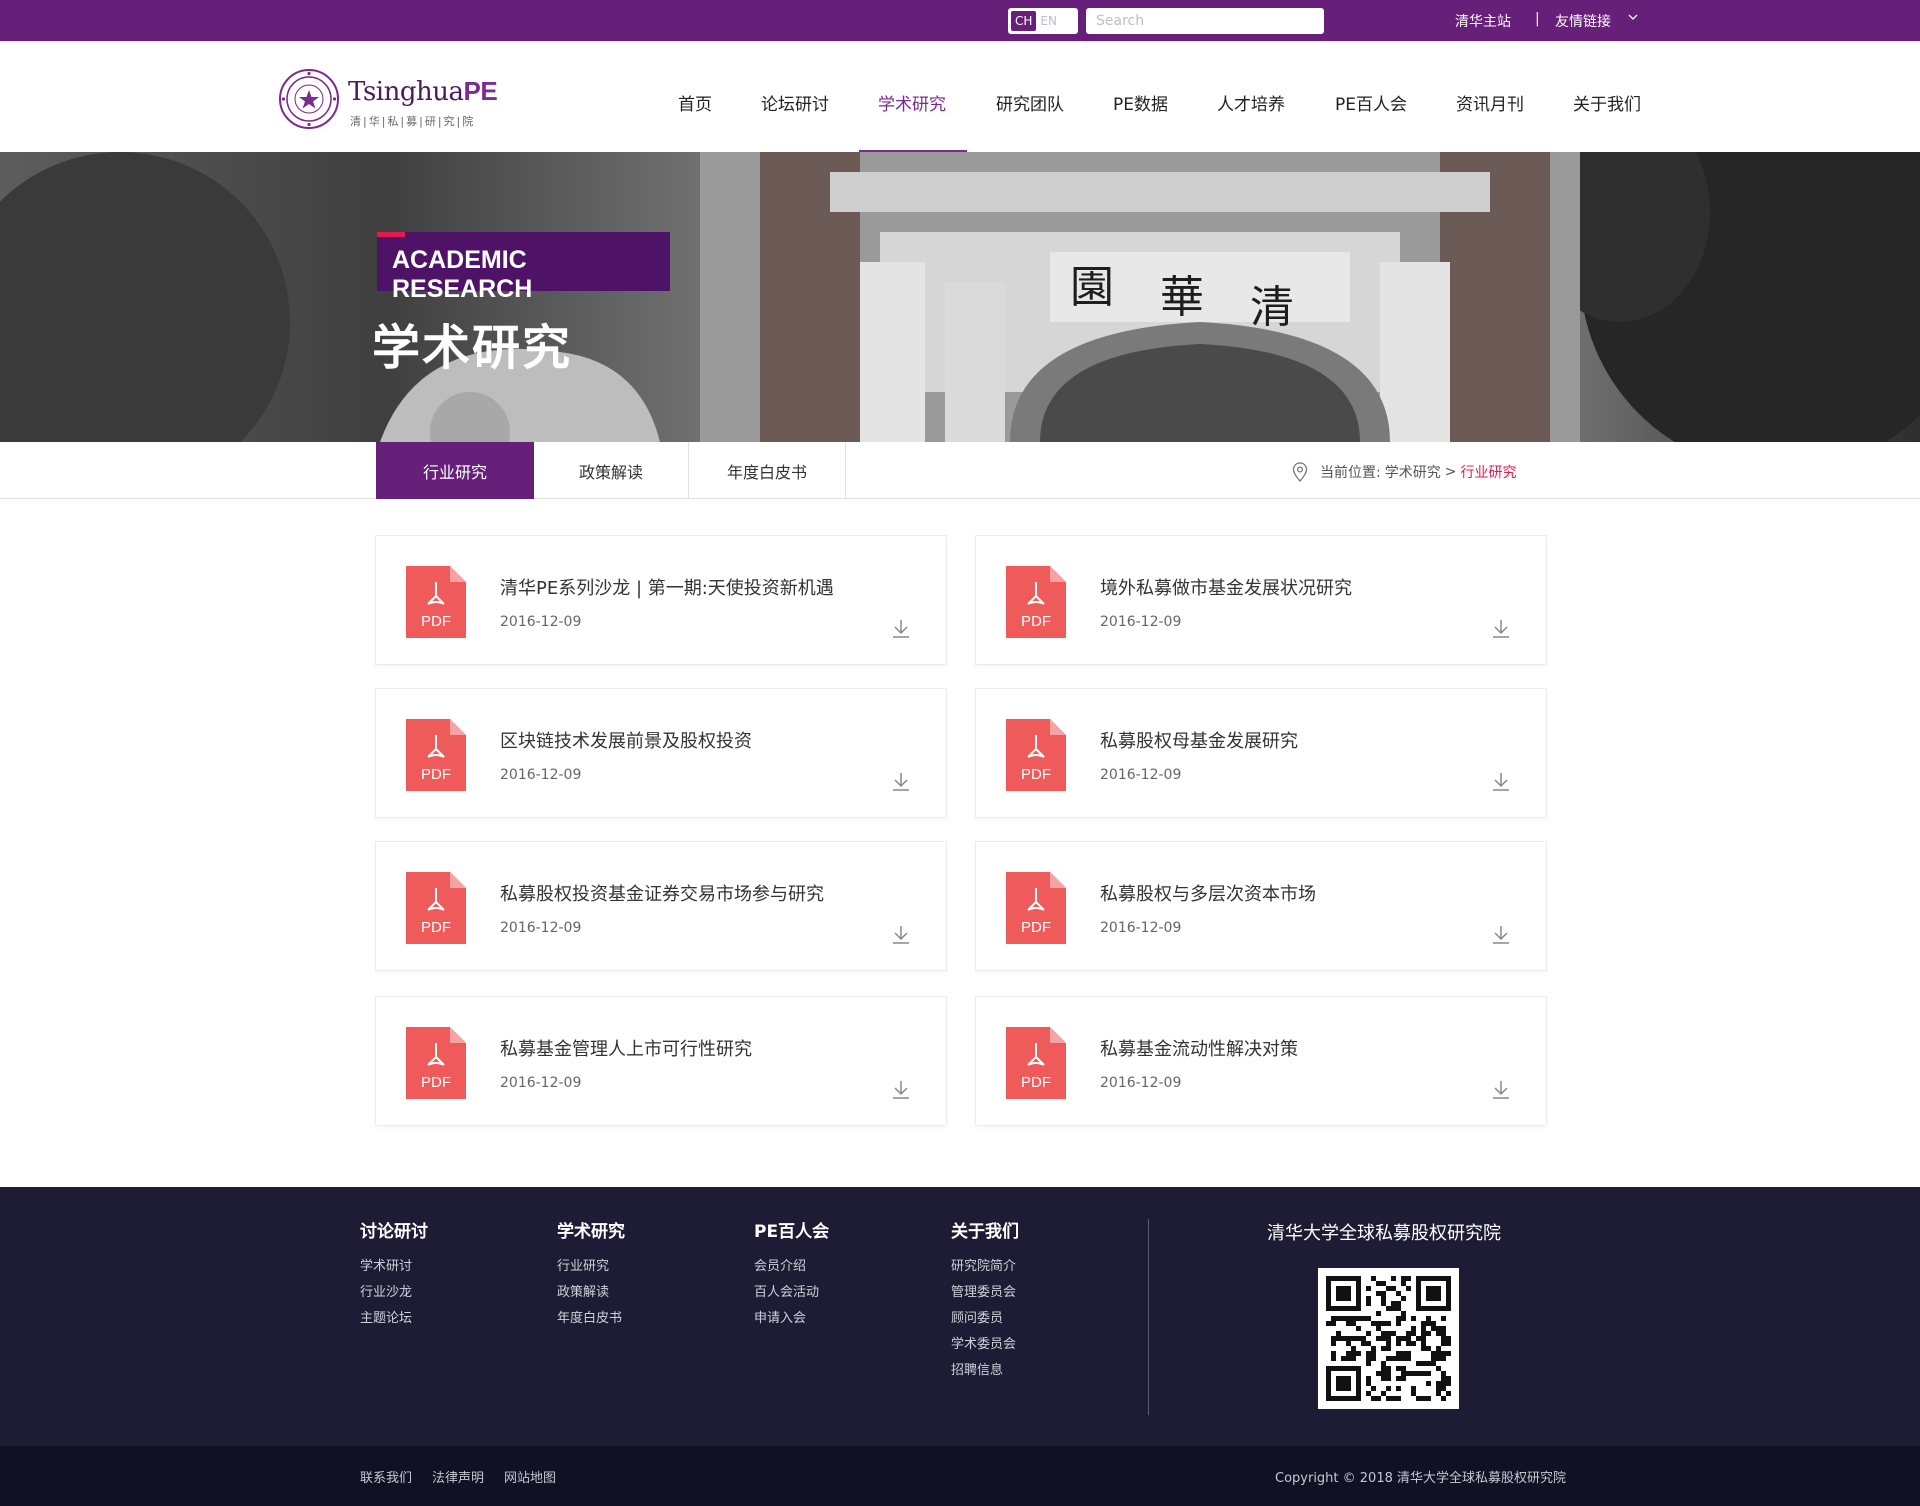 This screenshot has width=1920, height=1506. Describe the element at coordinates (406, 92) in the screenshot. I see `logo-name: Tsinghua` at that location.